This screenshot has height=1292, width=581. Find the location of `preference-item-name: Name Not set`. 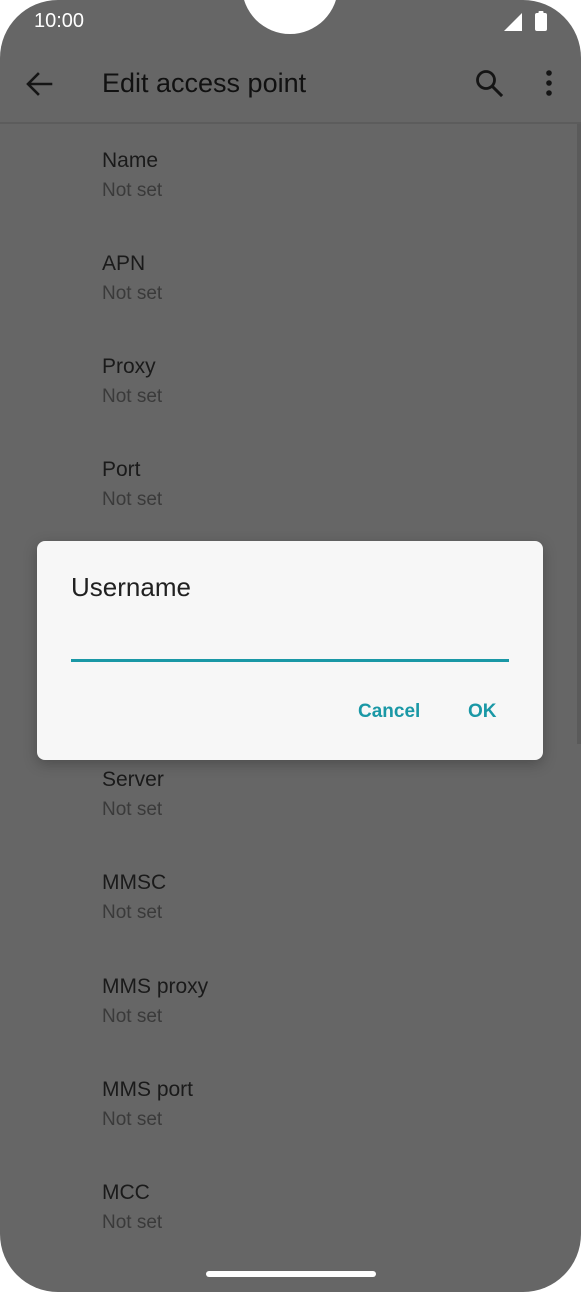

preference-item-name: Name Not set is located at coordinates (290, 175).